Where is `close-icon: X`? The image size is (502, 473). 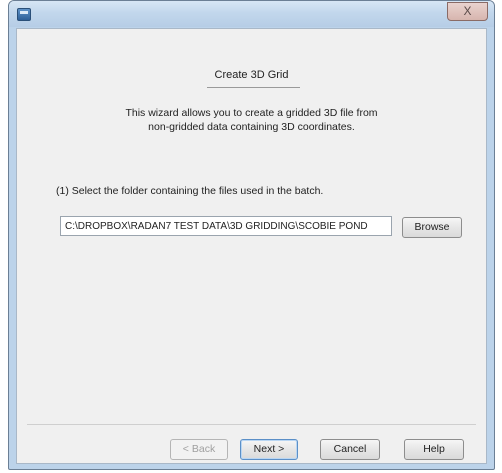
close-icon: X is located at coordinates (467, 11).